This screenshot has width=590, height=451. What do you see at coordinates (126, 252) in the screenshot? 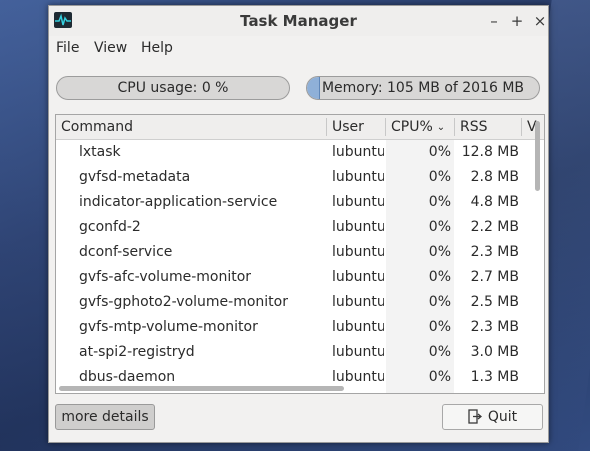
I see `cell-command: dconf-service` at bounding box center [126, 252].